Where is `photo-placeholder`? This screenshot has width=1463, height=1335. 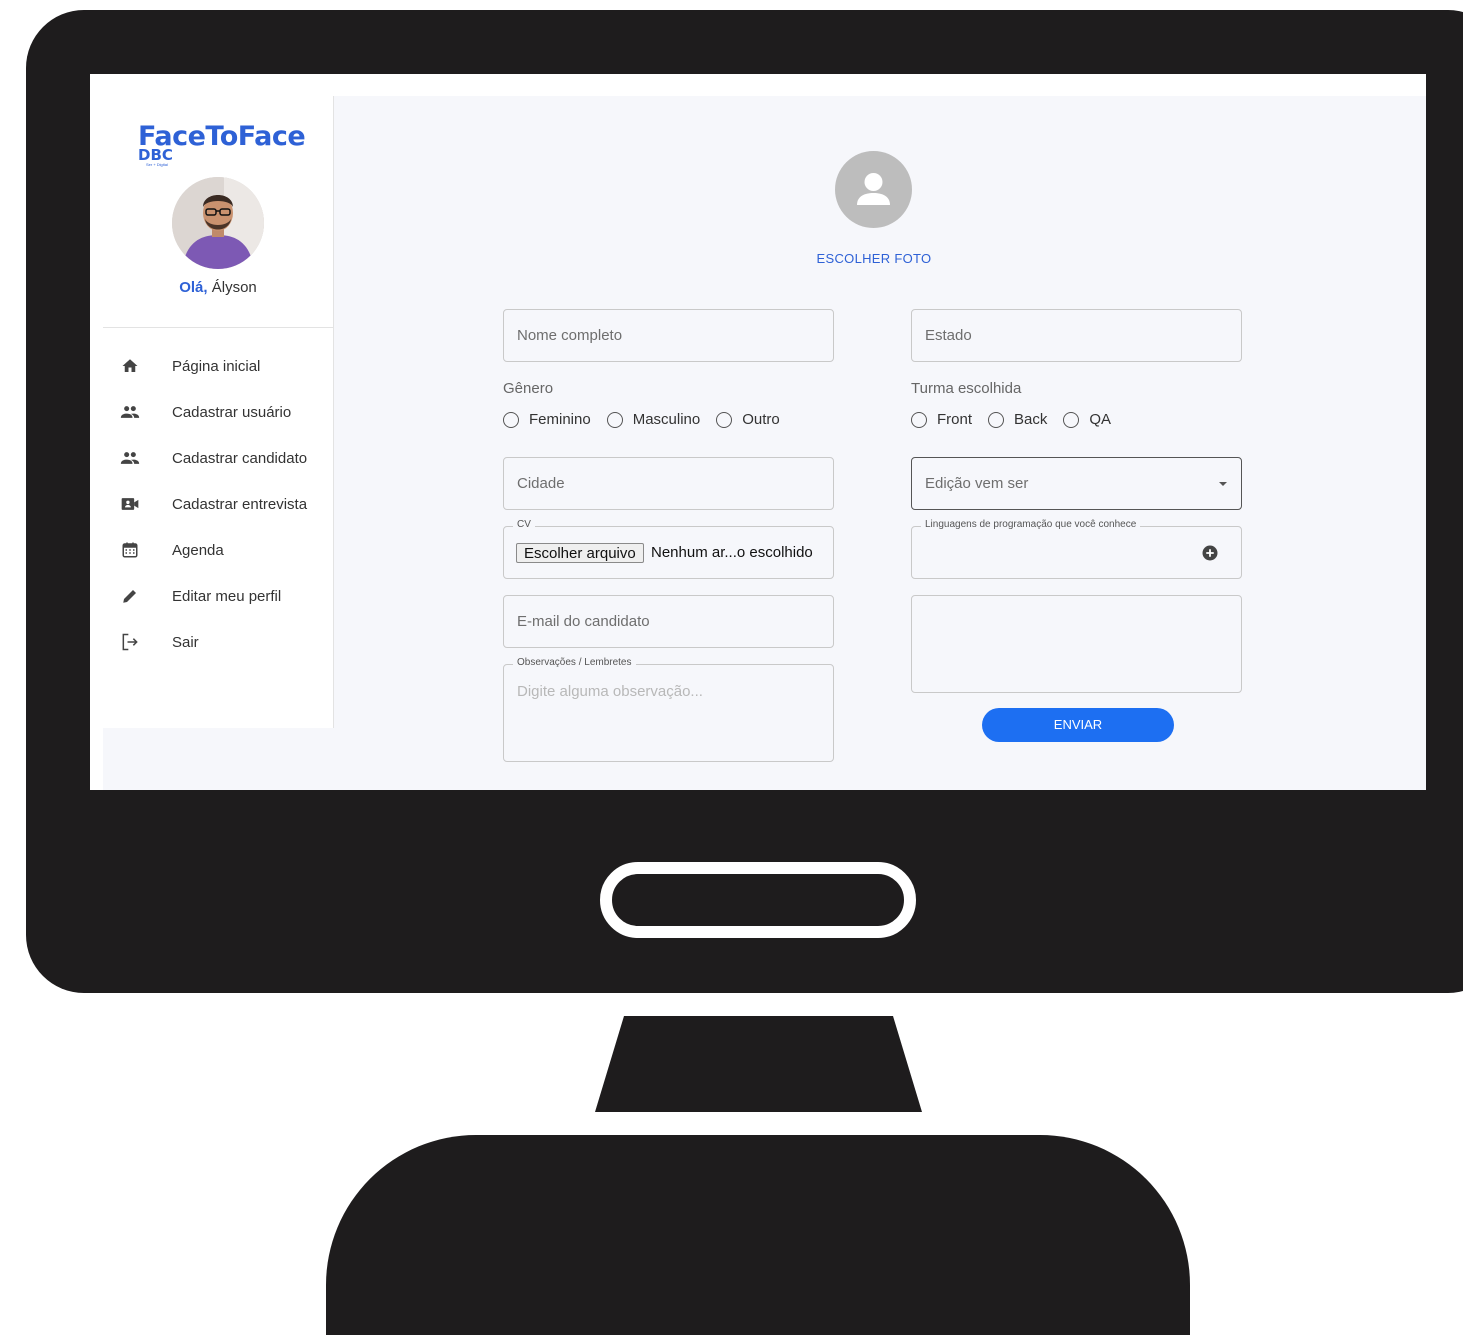 photo-placeholder is located at coordinates (873, 189).